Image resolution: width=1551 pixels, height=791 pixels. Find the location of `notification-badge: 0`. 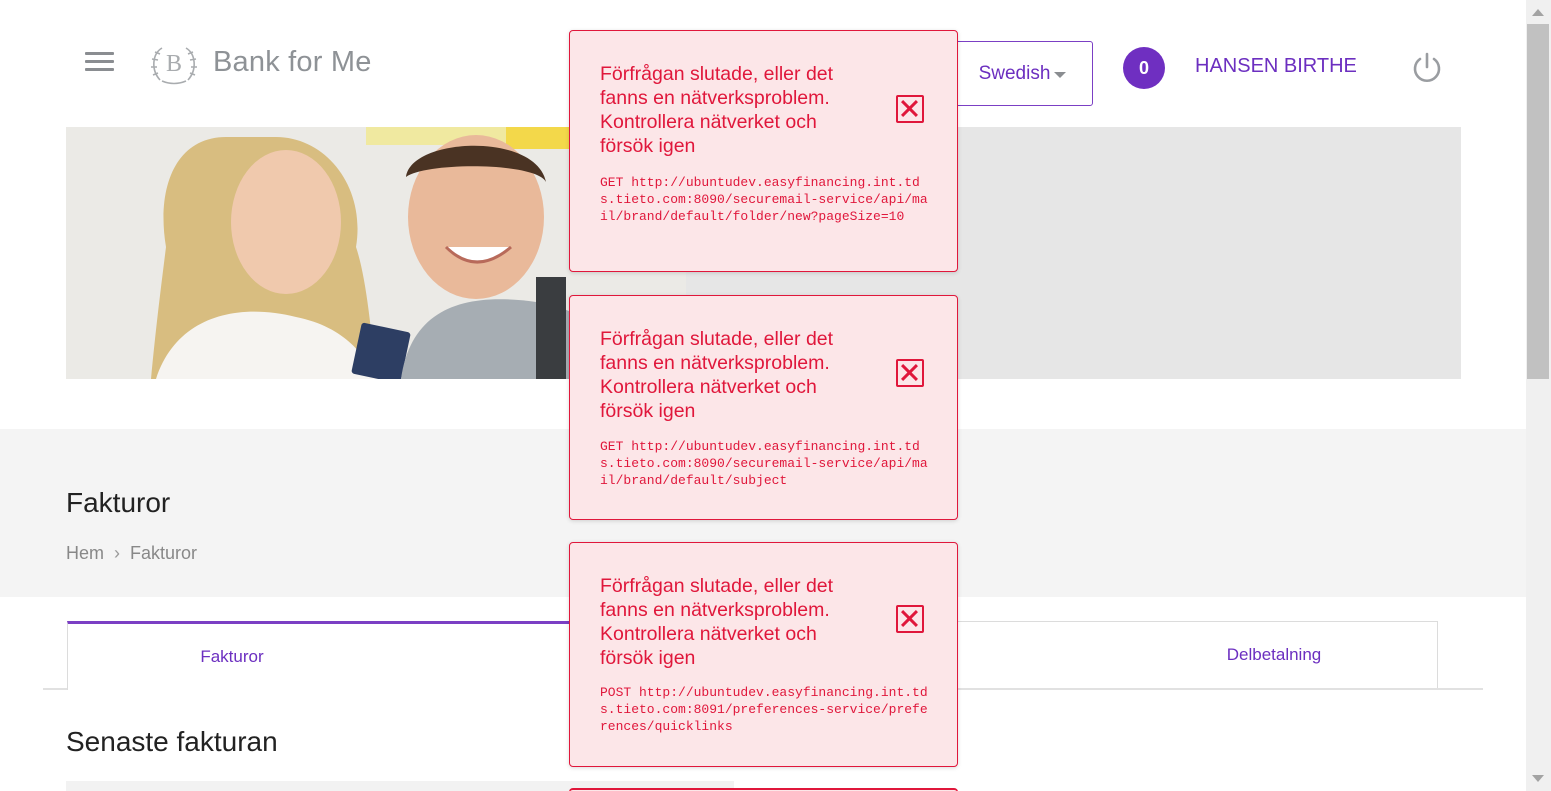

notification-badge: 0 is located at coordinates (1144, 68).